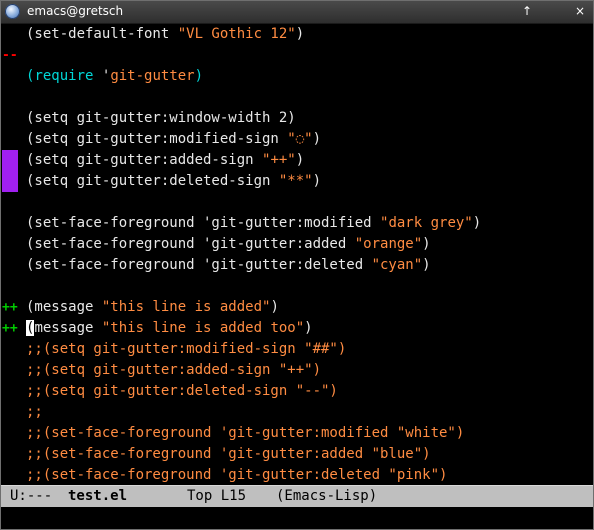 The image size is (594, 530). I want to click on code-line: ;;, so click(297, 412).